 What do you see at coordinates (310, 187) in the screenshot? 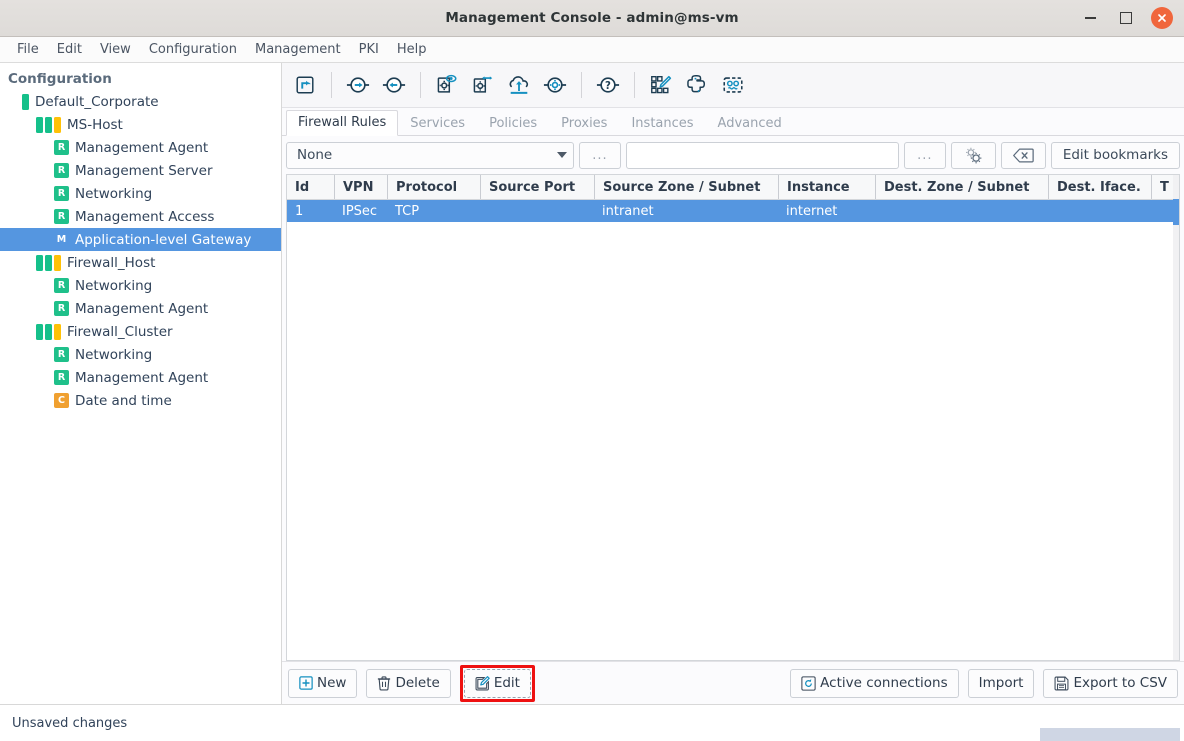
I see `column-header-id: Id` at bounding box center [310, 187].